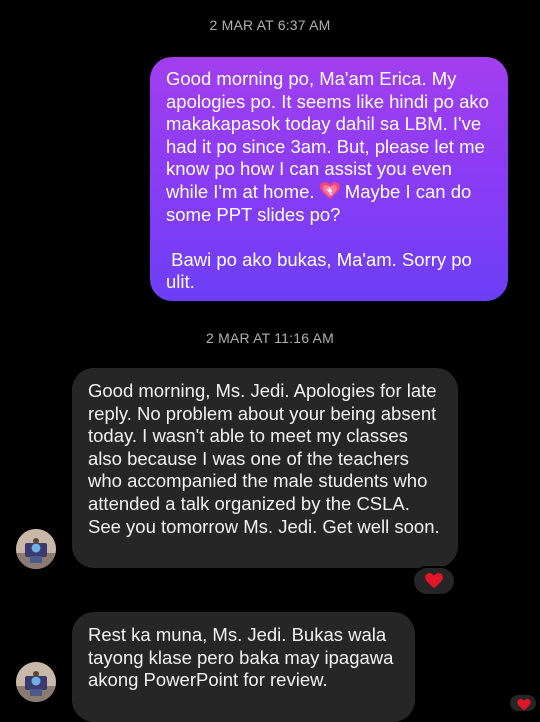  I want to click on message-reaction-partial, so click(523, 703).